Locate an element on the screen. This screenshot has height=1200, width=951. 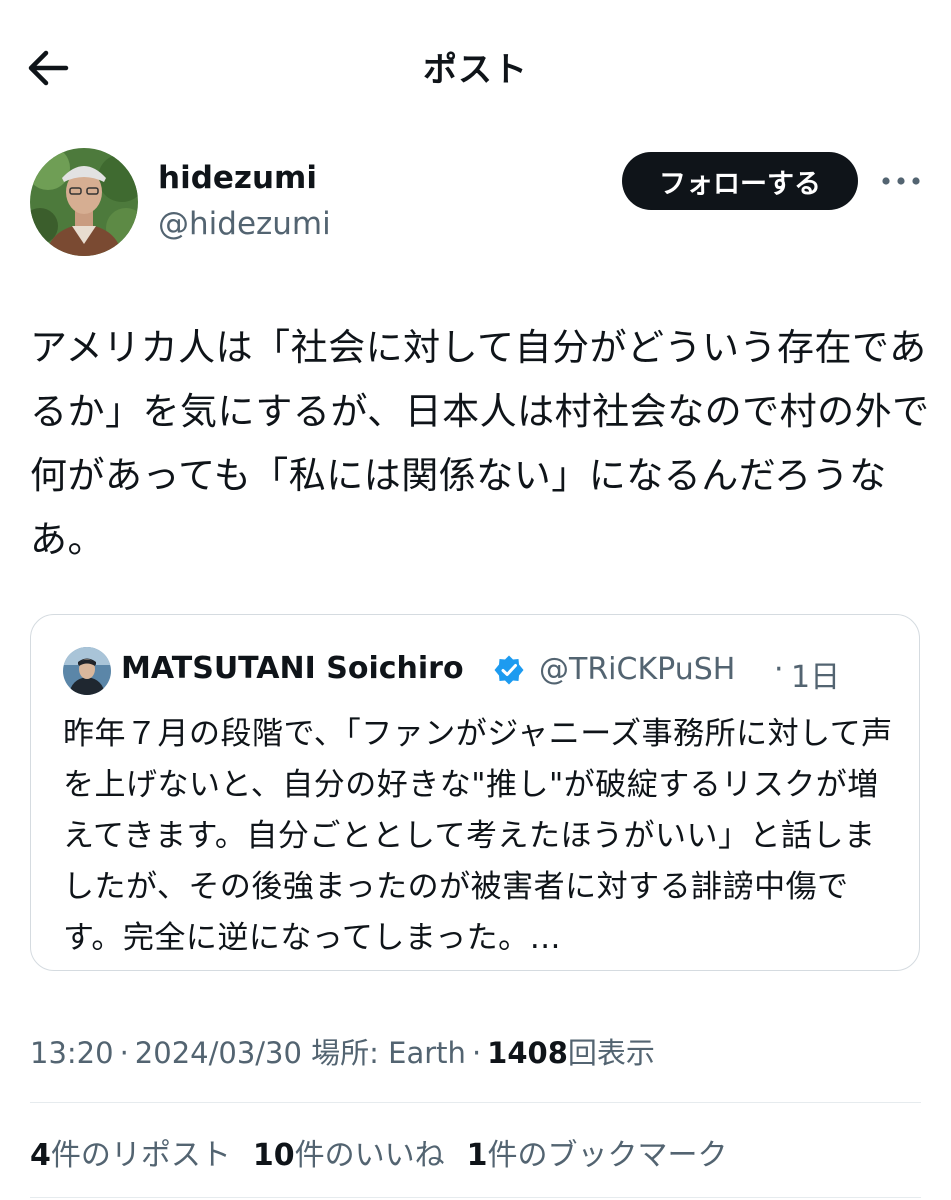
top-bar: ポスト is located at coordinates (475, 67).